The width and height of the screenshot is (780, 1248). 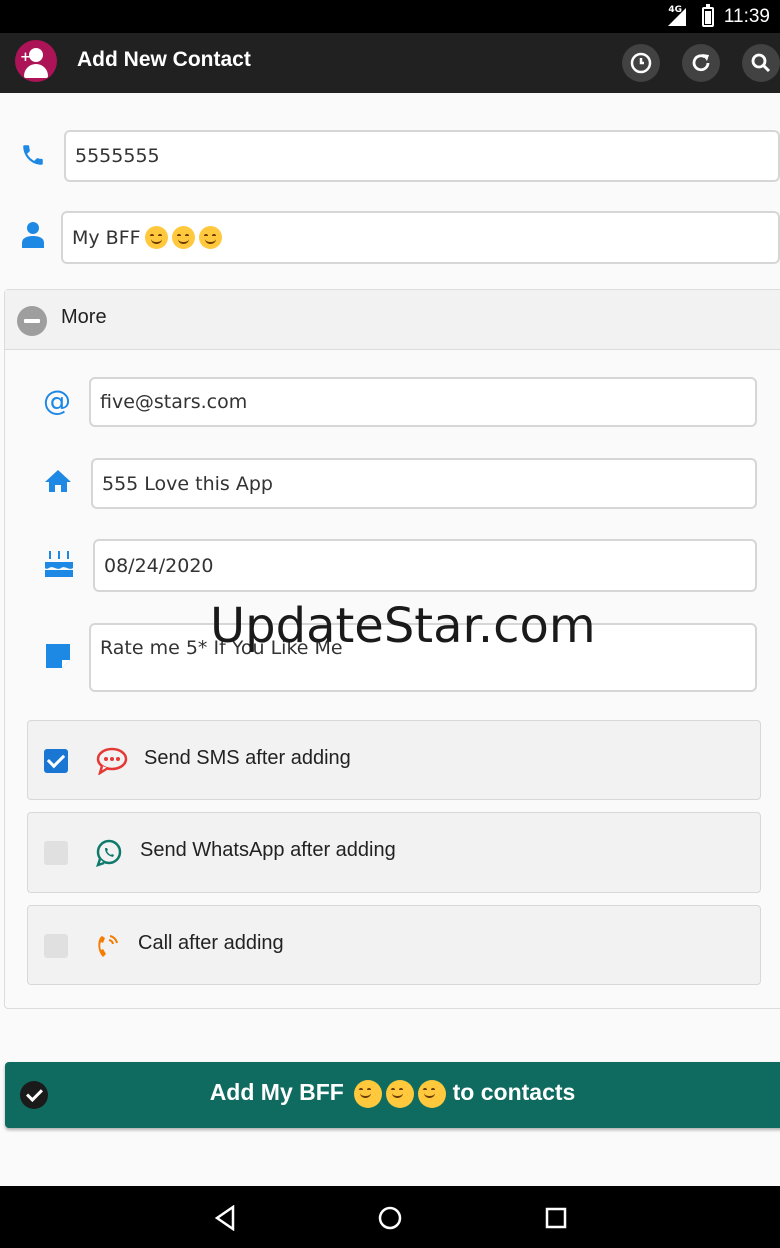 What do you see at coordinates (677, 17) in the screenshot?
I see `signal-icon` at bounding box center [677, 17].